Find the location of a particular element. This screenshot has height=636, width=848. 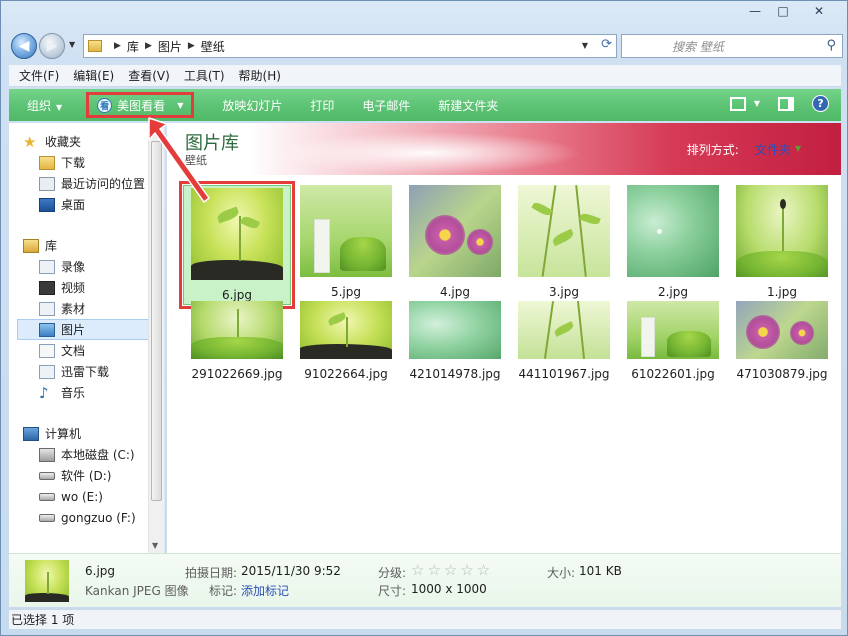

leaf-shape is located at coordinates (590, 219).